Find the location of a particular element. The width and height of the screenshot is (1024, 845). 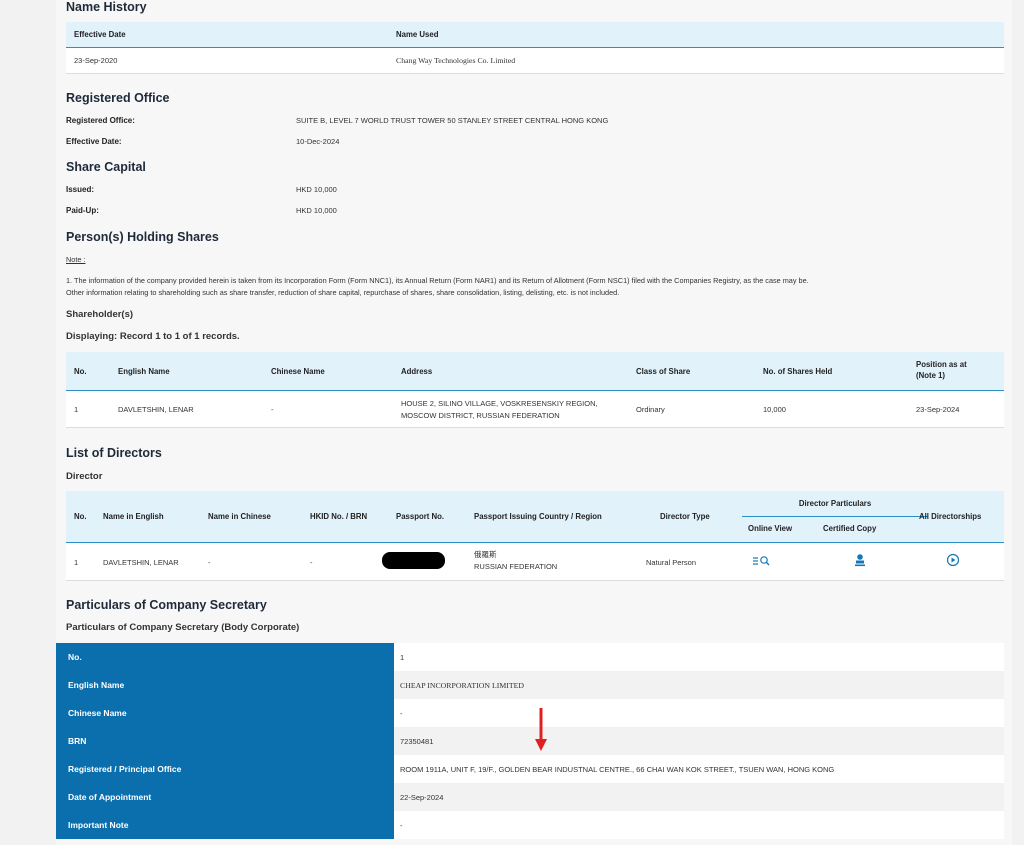

shareholder-shares-held: 10,000 is located at coordinates (774, 409).